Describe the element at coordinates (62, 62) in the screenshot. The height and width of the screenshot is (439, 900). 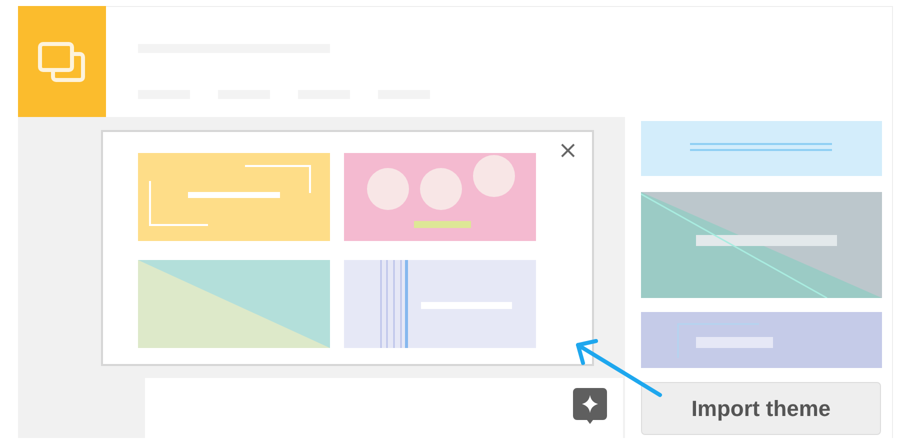
I see `slides-logo-icon` at that location.